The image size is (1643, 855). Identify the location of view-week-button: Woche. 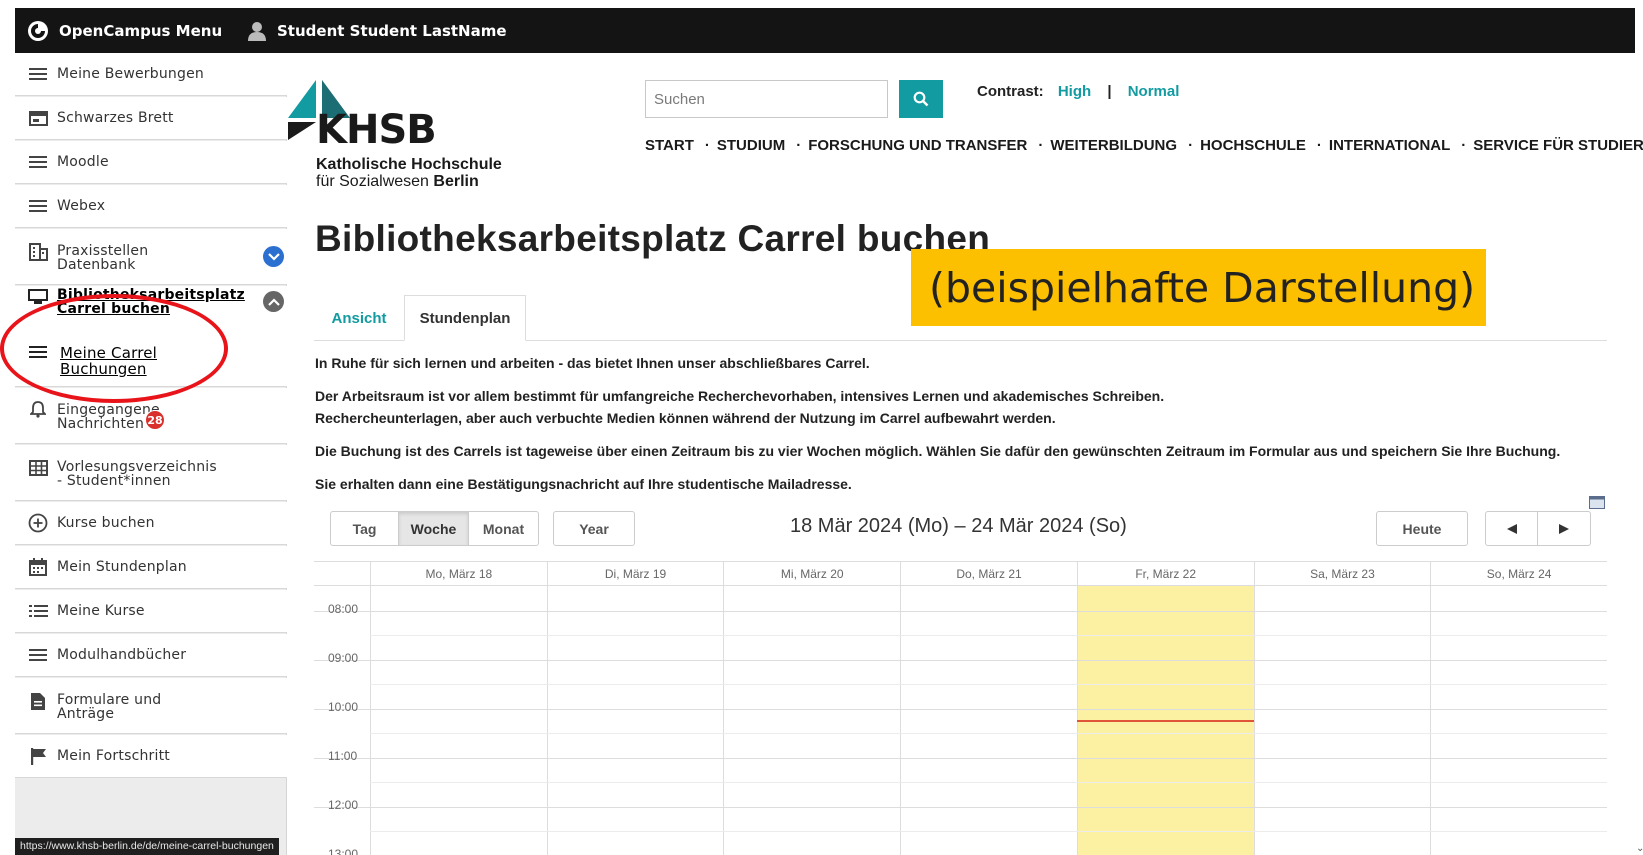
(434, 528).